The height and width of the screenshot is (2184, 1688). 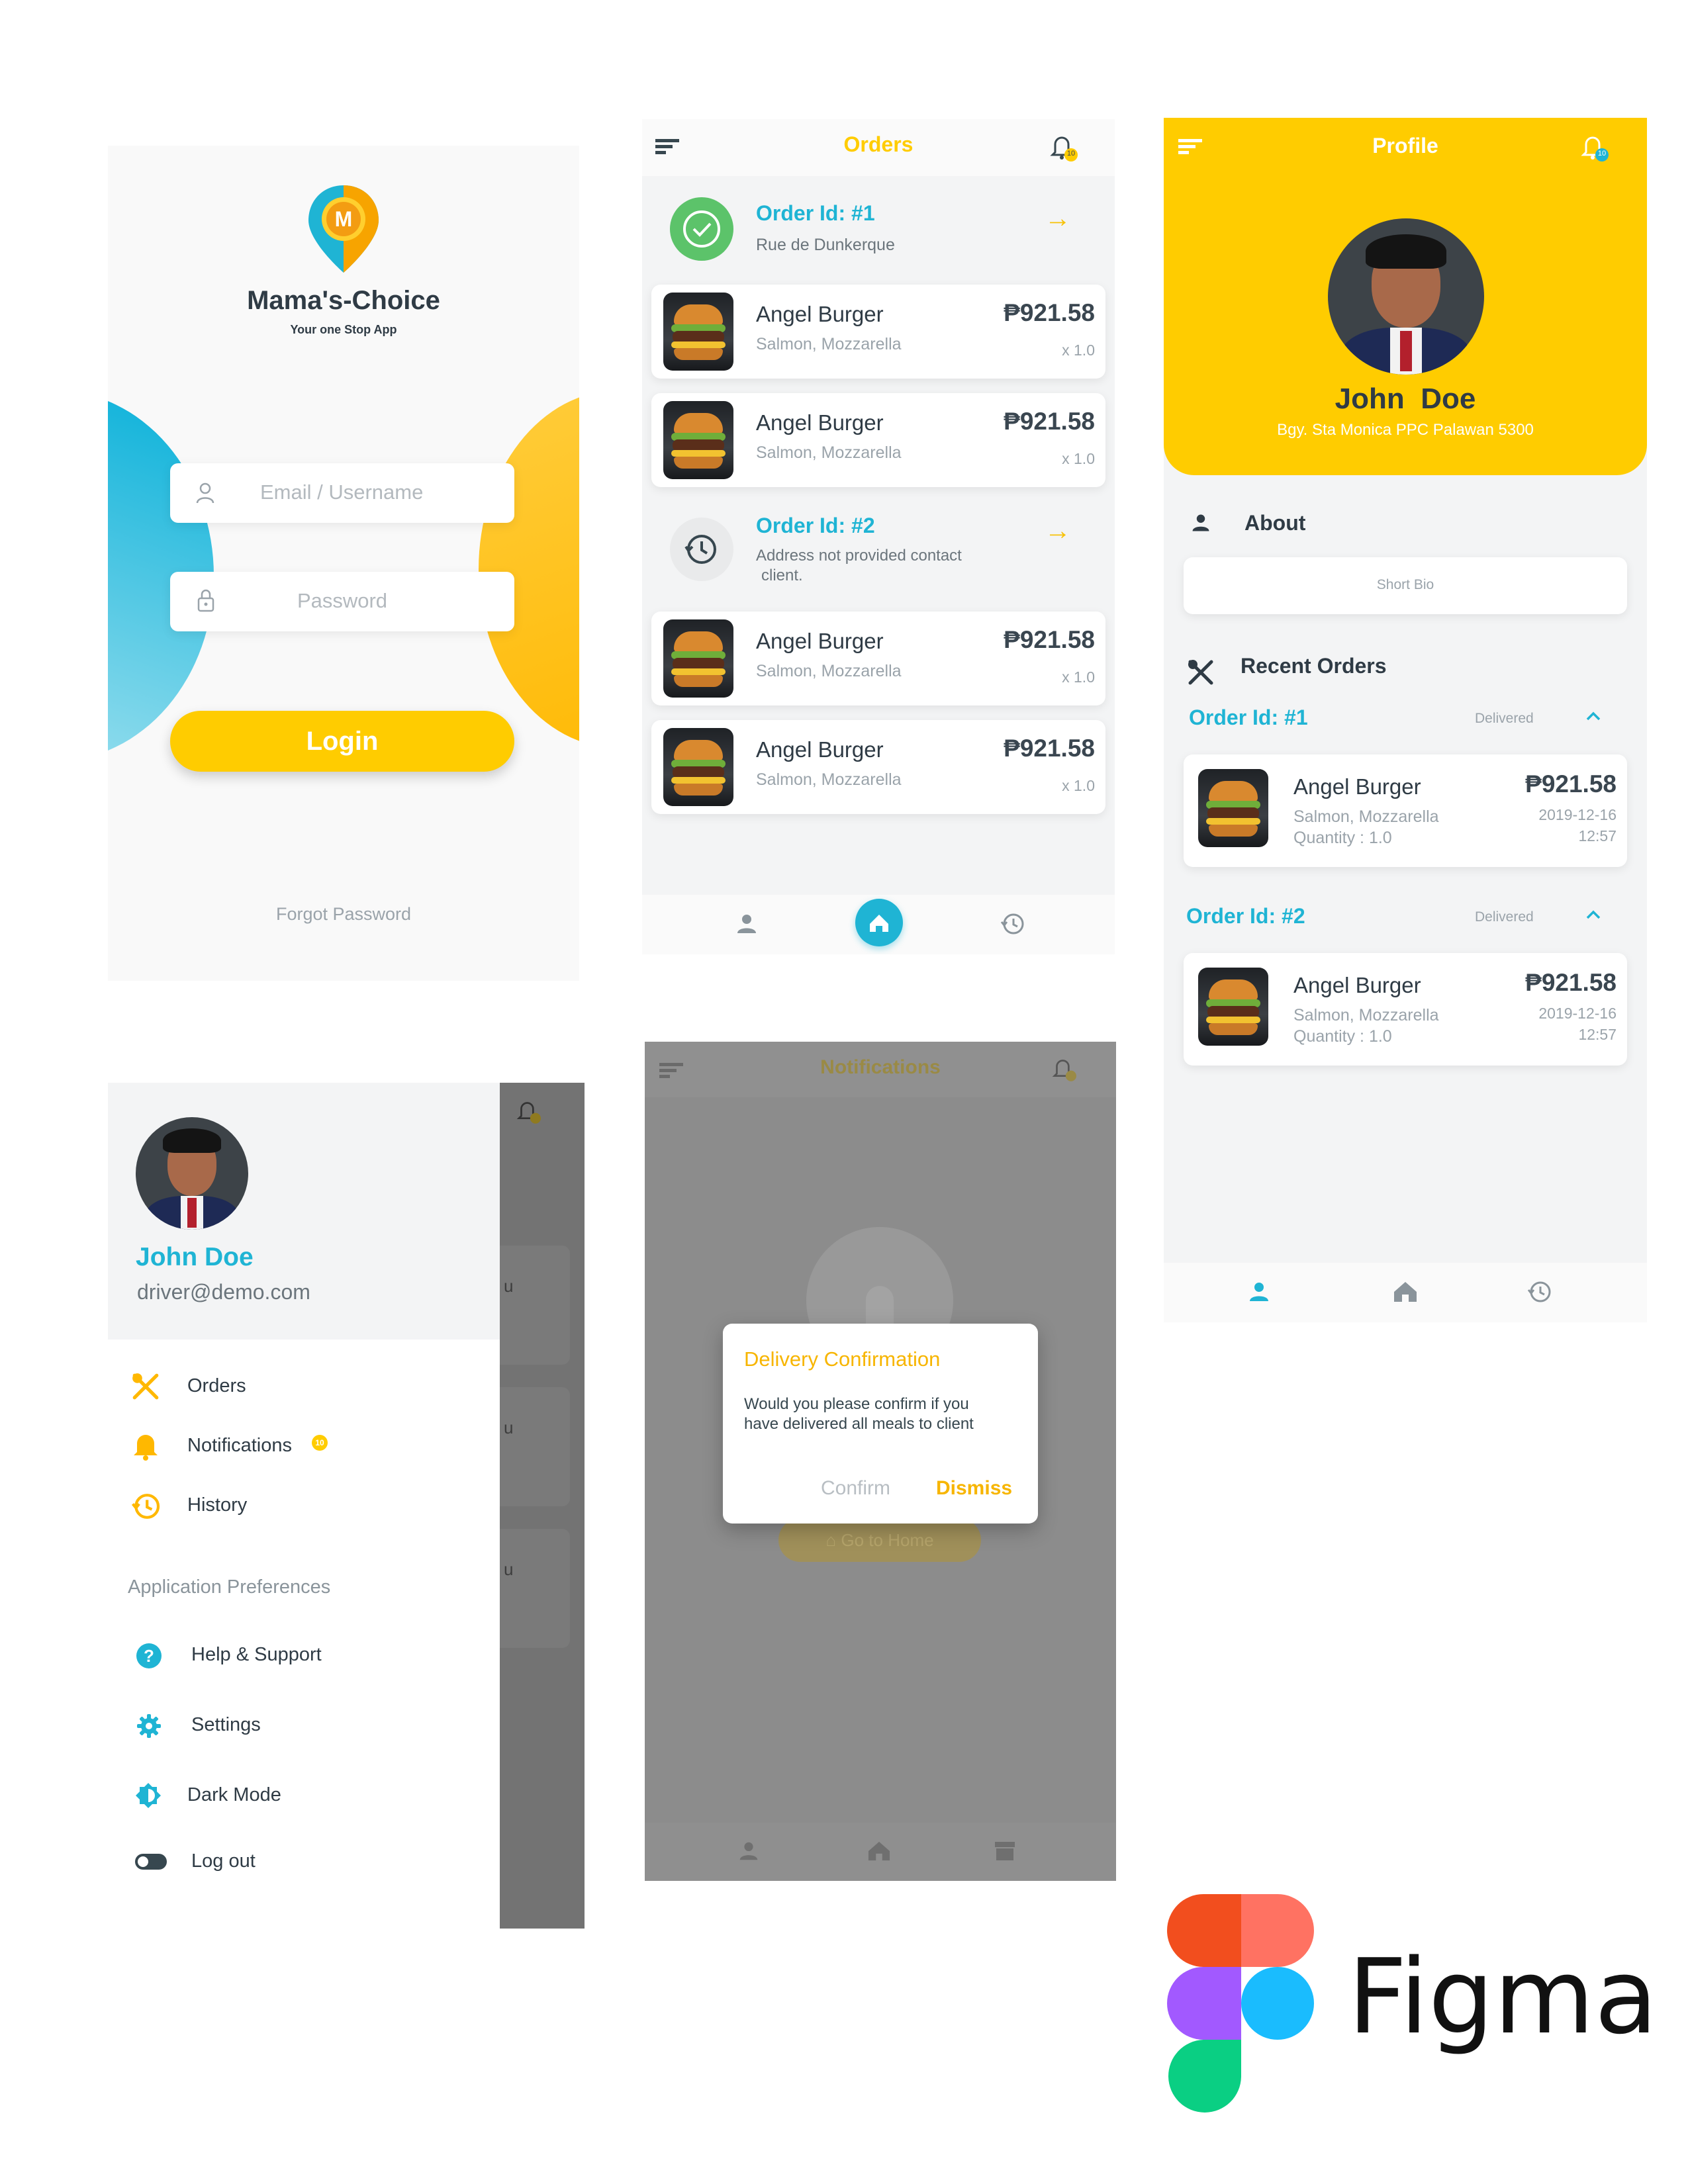 I want to click on section-label: Application Preferences, so click(x=229, y=1587).